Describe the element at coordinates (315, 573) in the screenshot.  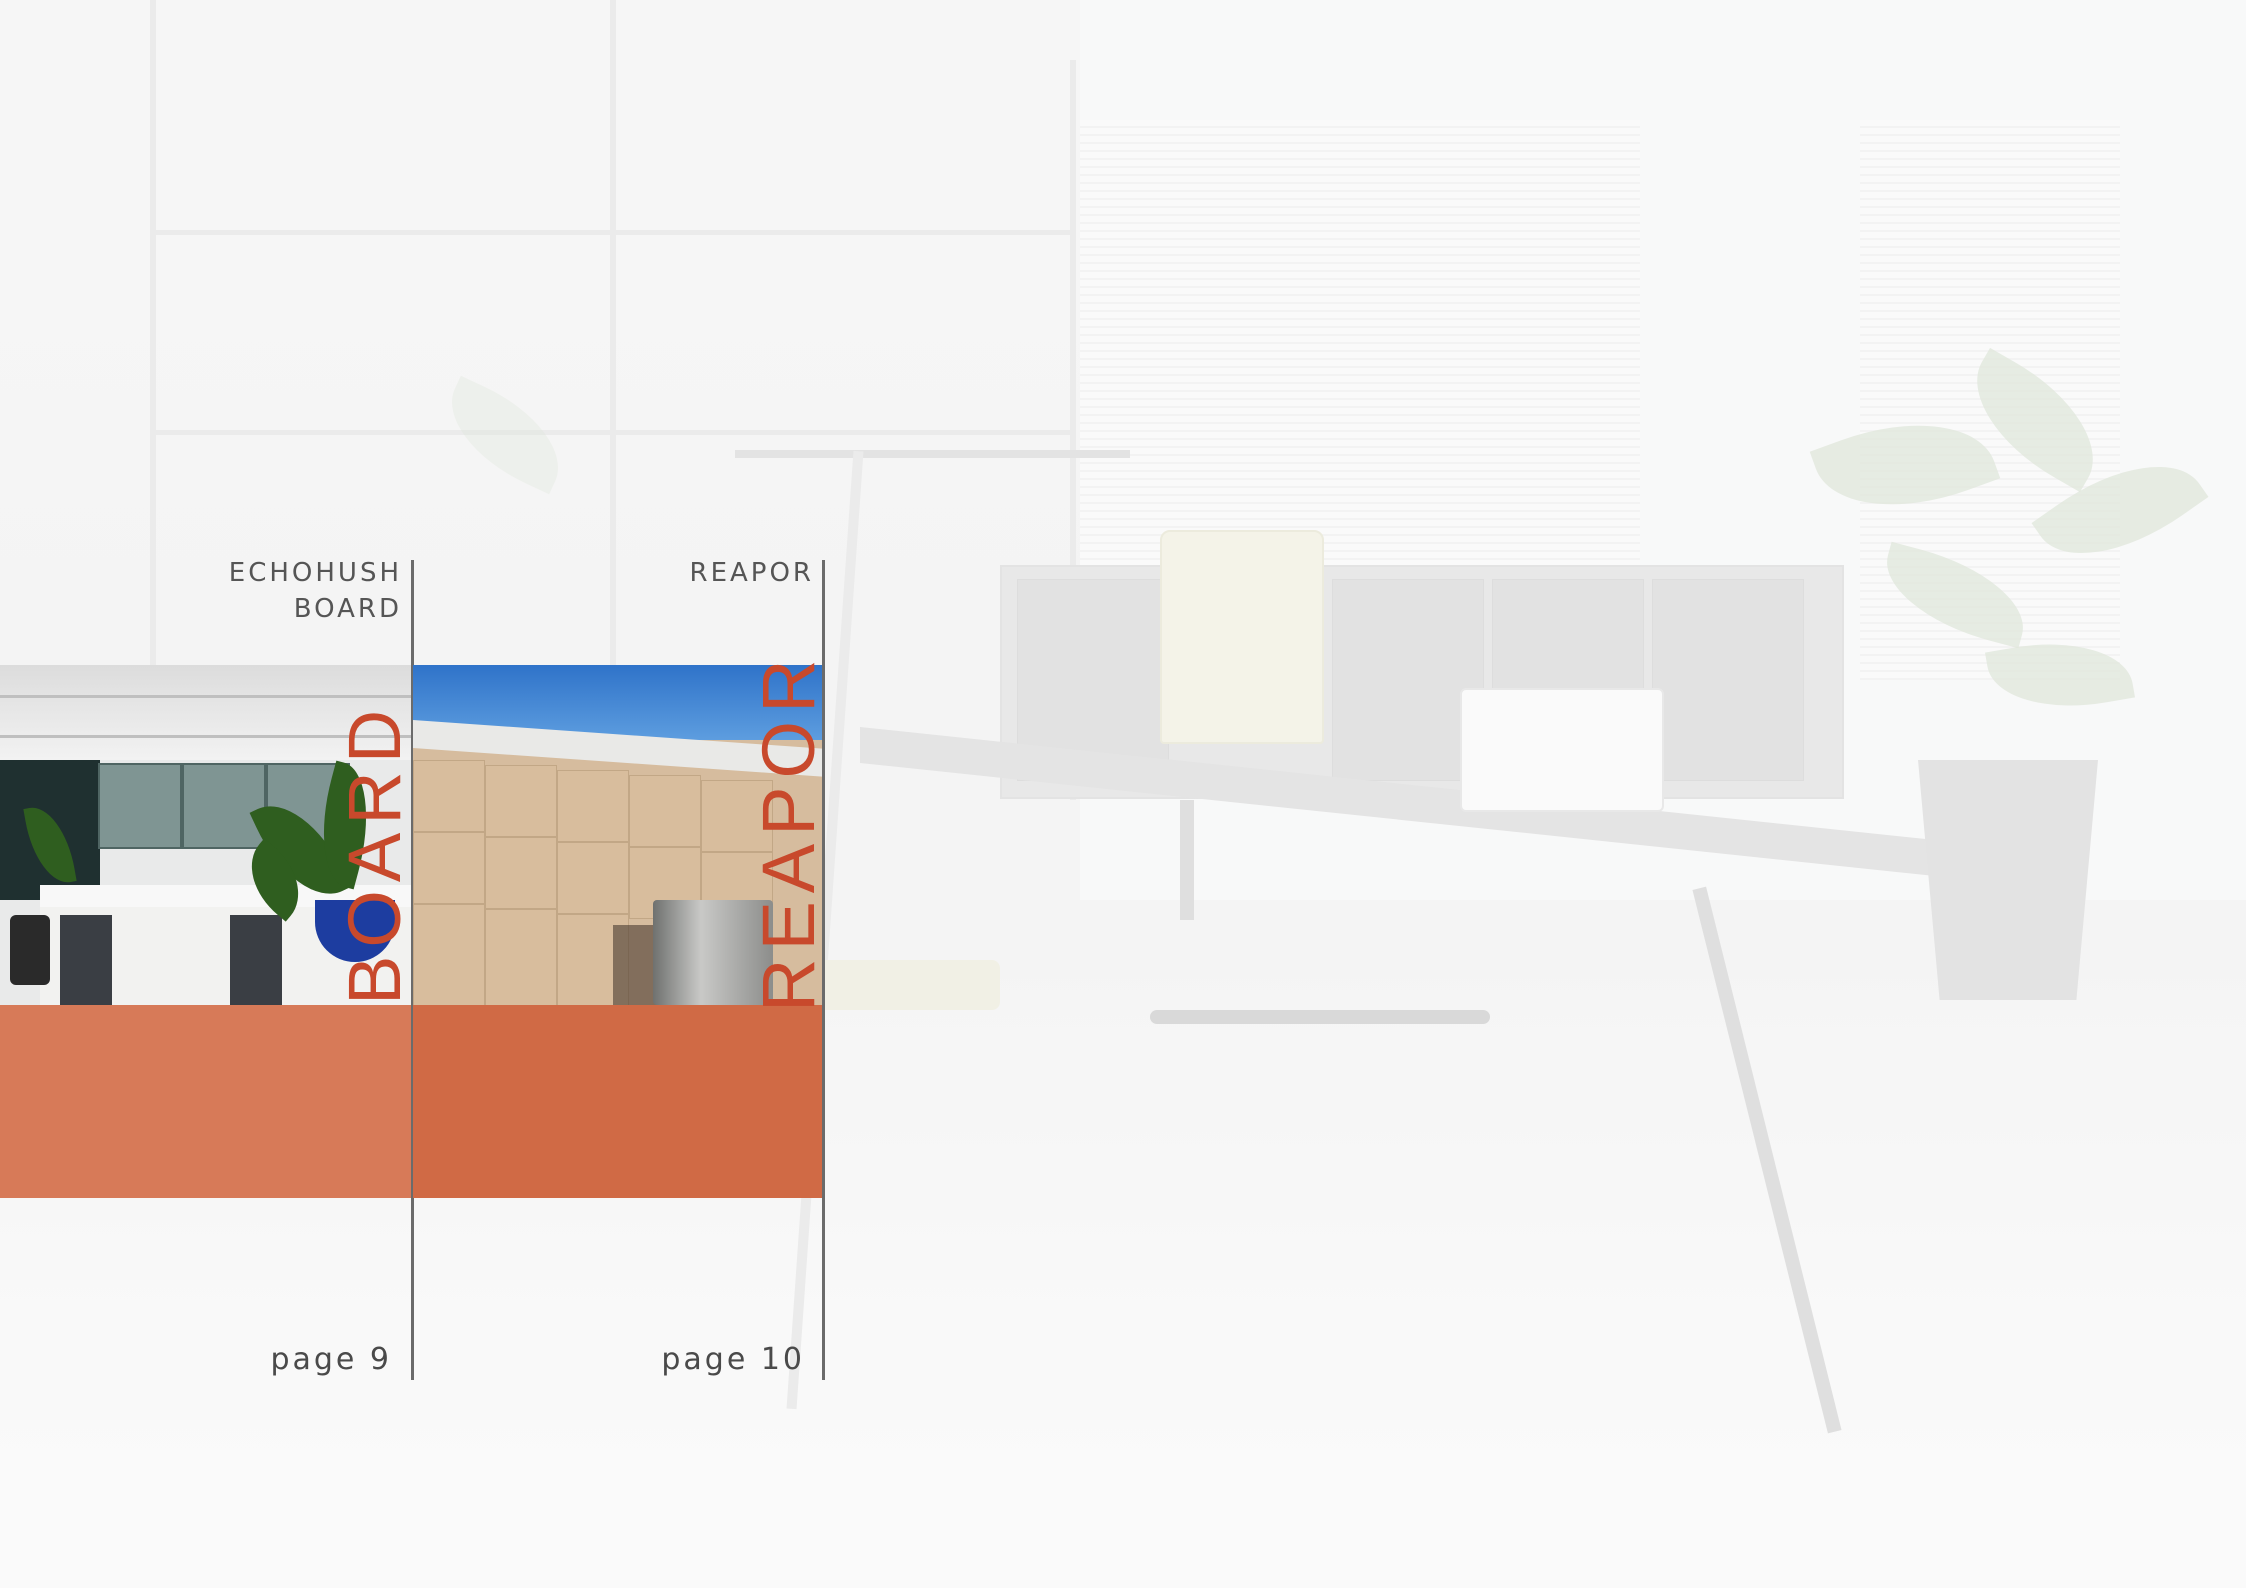
I see `panel-1-title-line-1: ECHOHUSH` at that location.